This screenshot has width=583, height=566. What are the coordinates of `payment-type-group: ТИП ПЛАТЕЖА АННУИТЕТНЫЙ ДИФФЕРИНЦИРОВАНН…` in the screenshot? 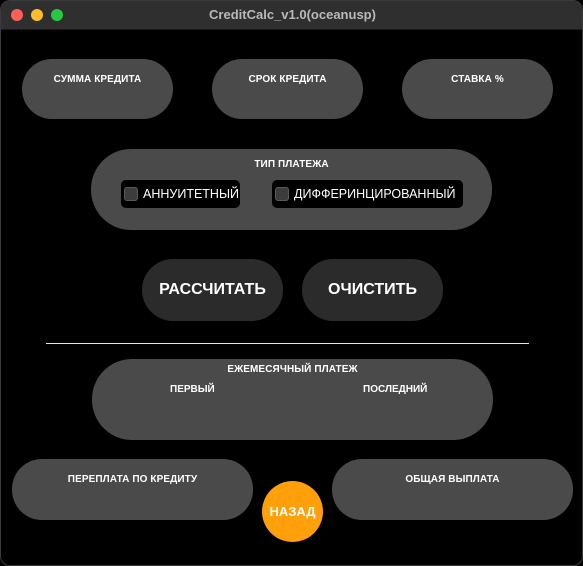 It's located at (291, 189).